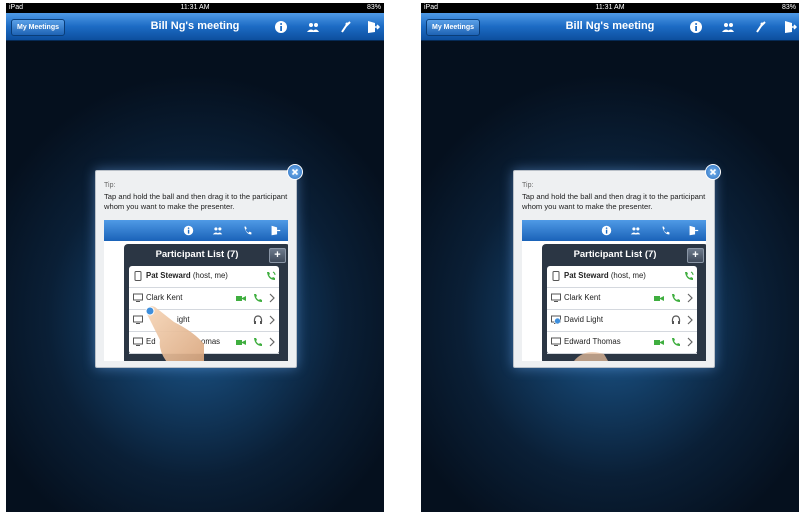 This screenshot has height=515, width=801. Describe the element at coordinates (592, 341) in the screenshot. I see `participant-name: Edward Thomas` at that location.